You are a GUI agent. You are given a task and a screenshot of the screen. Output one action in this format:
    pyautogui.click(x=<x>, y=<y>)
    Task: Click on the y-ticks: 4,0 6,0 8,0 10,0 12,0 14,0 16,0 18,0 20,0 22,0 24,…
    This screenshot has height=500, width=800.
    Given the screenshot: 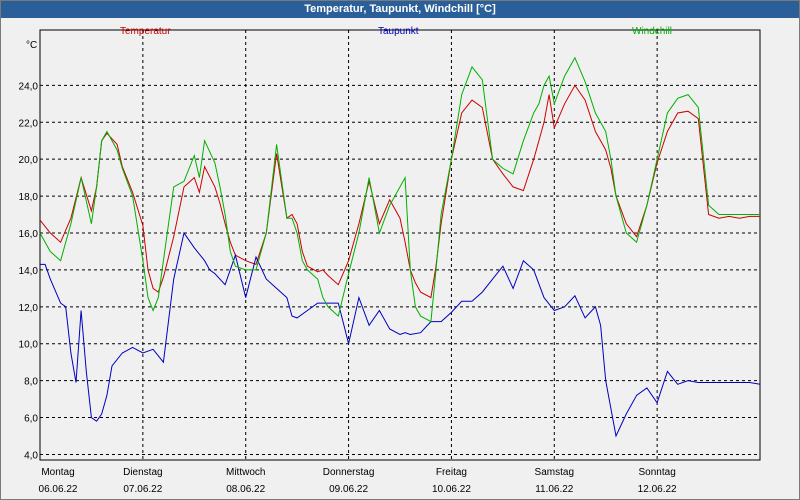 What is the action you would take?
    pyautogui.click(x=29, y=271)
    